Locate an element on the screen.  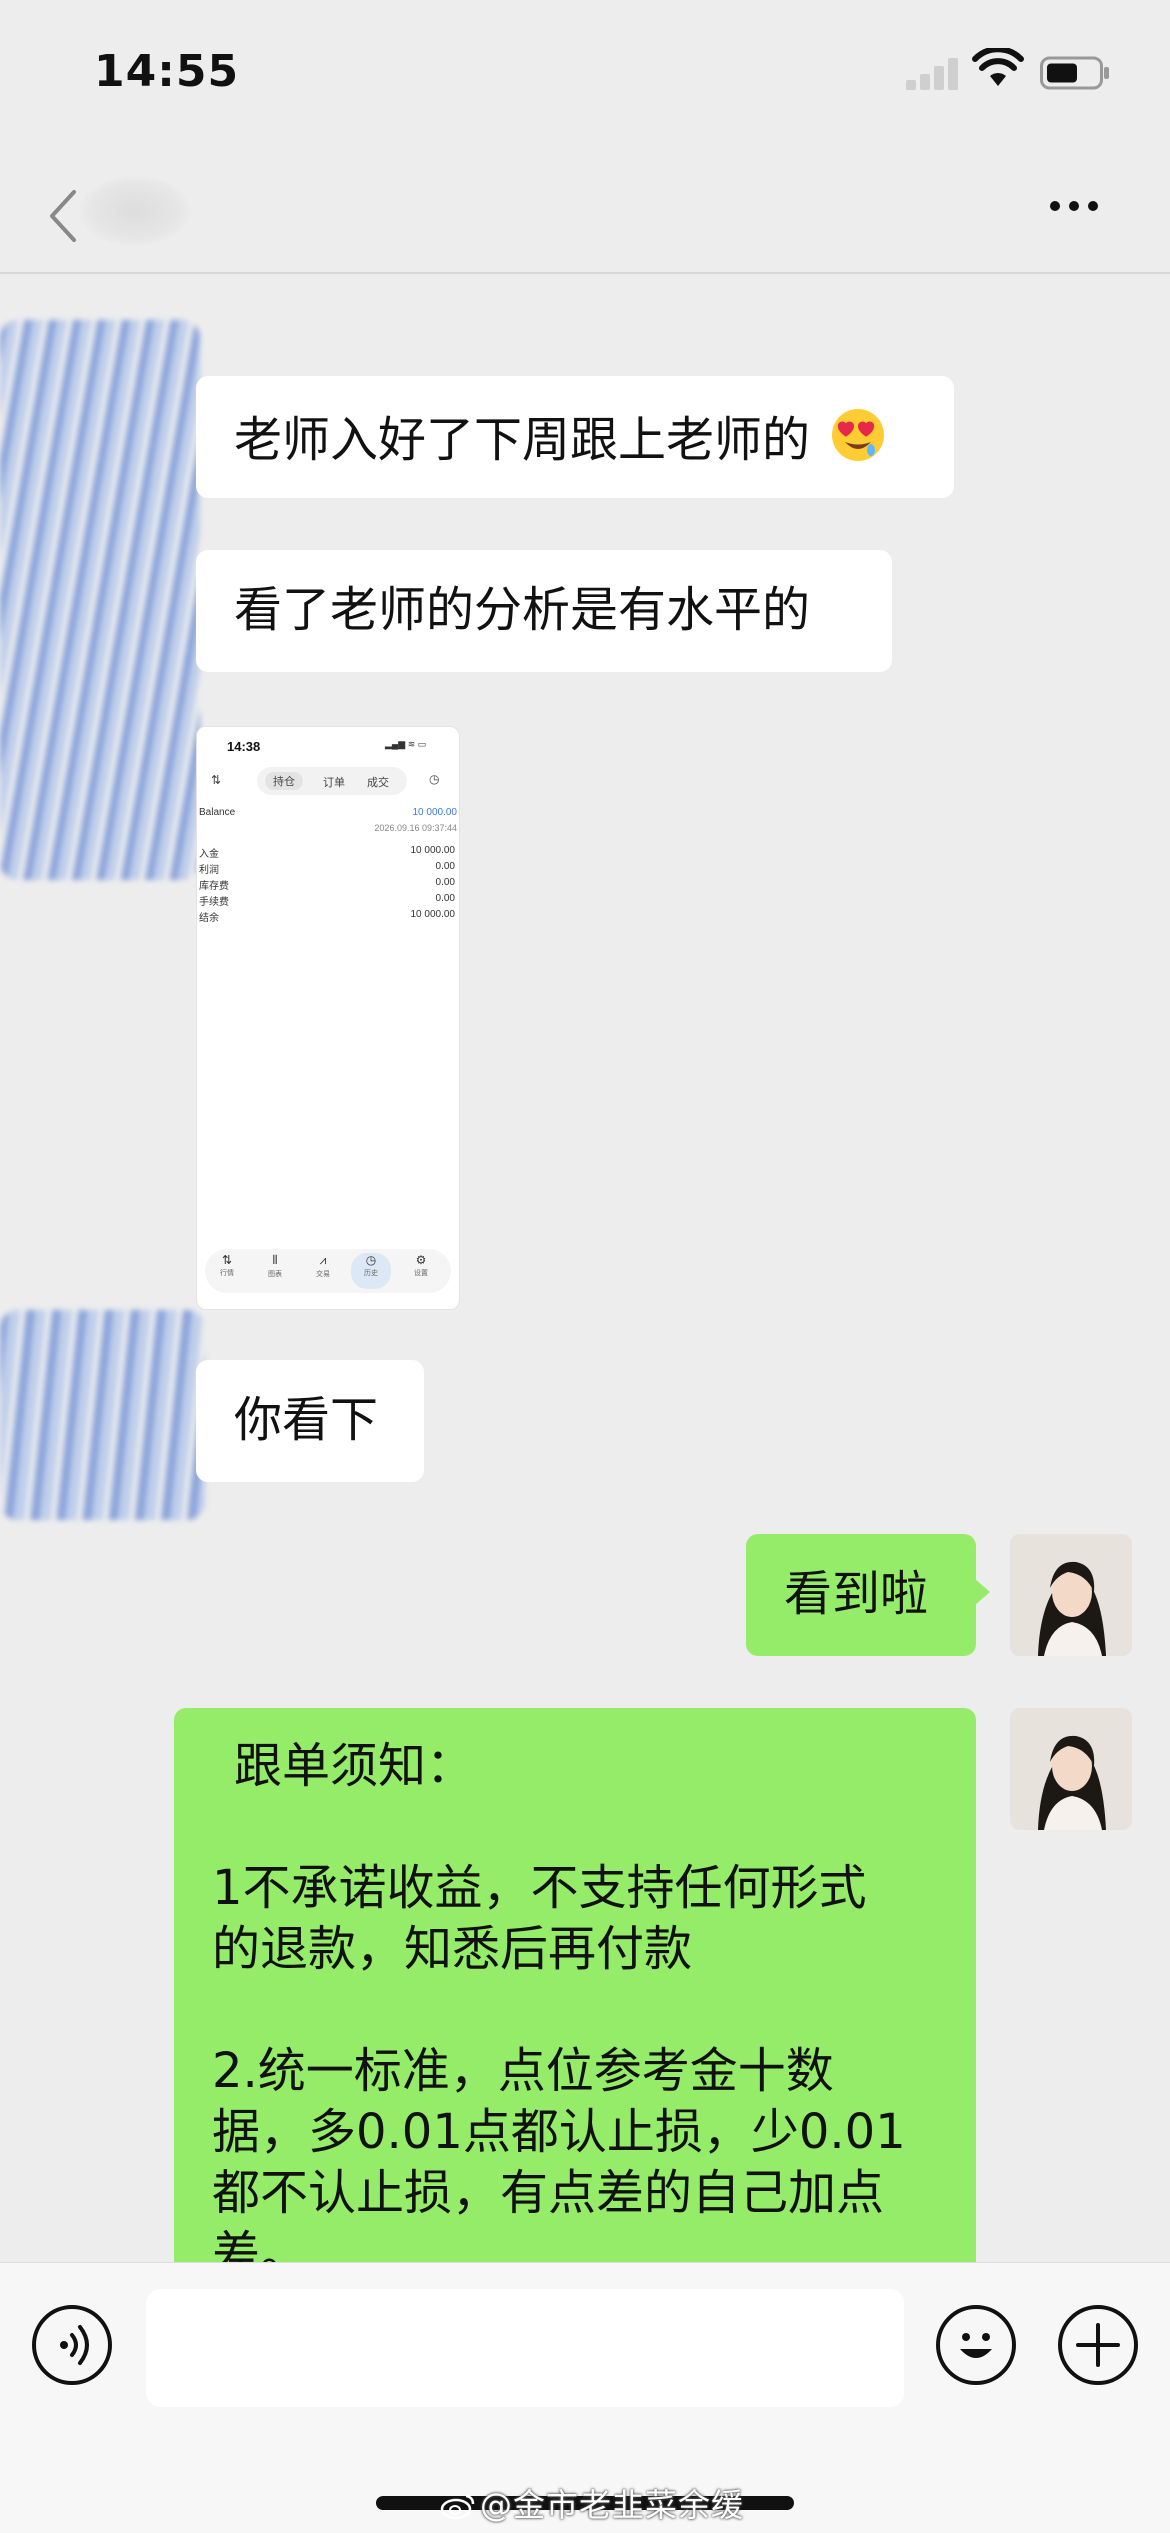
voice-icon is located at coordinates (74, 2345).